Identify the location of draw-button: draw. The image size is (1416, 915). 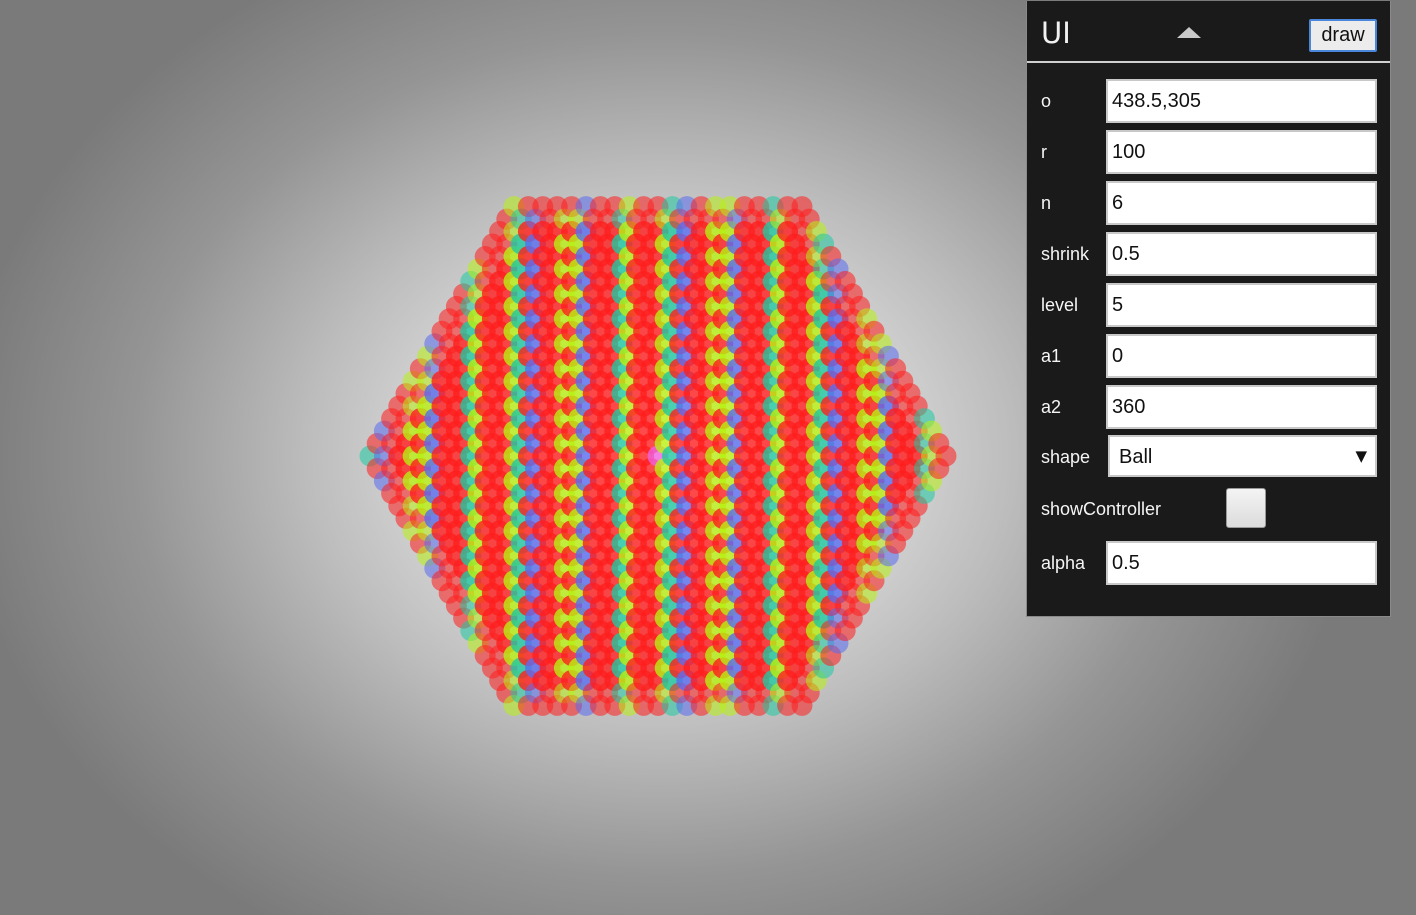
(1343, 35).